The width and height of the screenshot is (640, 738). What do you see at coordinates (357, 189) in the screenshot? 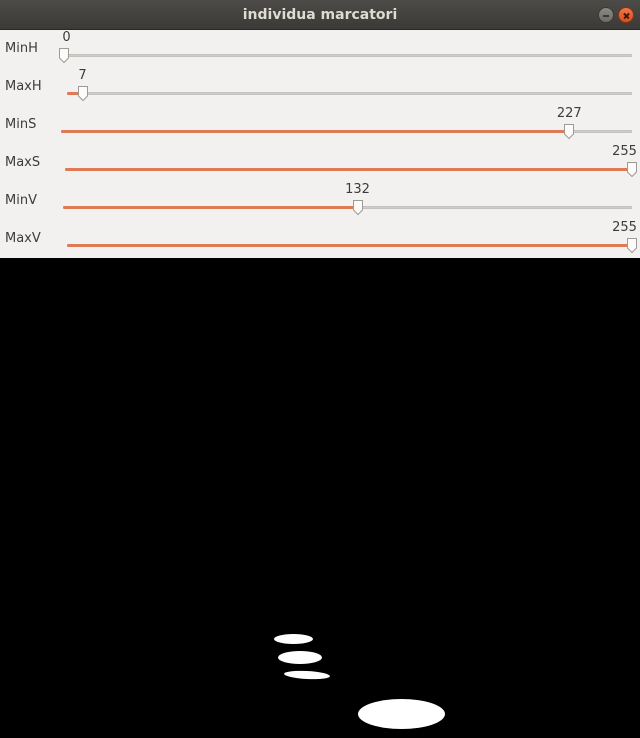
I see `trackbar-value: 132` at bounding box center [357, 189].